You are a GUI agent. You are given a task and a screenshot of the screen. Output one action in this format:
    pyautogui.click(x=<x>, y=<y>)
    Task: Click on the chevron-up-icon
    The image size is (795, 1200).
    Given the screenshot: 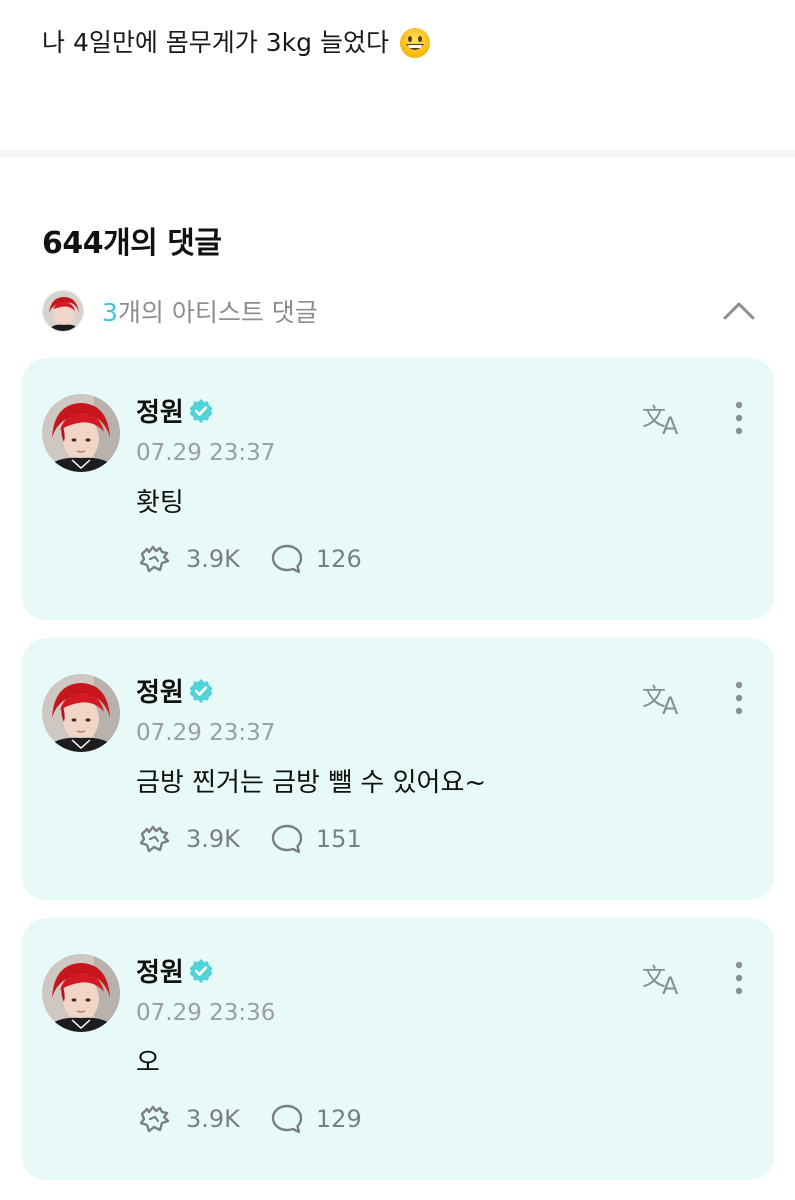 What is the action you would take?
    pyautogui.click(x=739, y=311)
    